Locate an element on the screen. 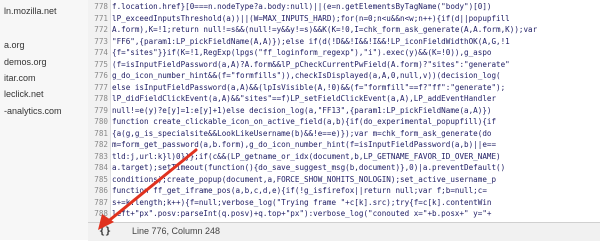  source-domain-item: itar.com is located at coordinates (20, 78).